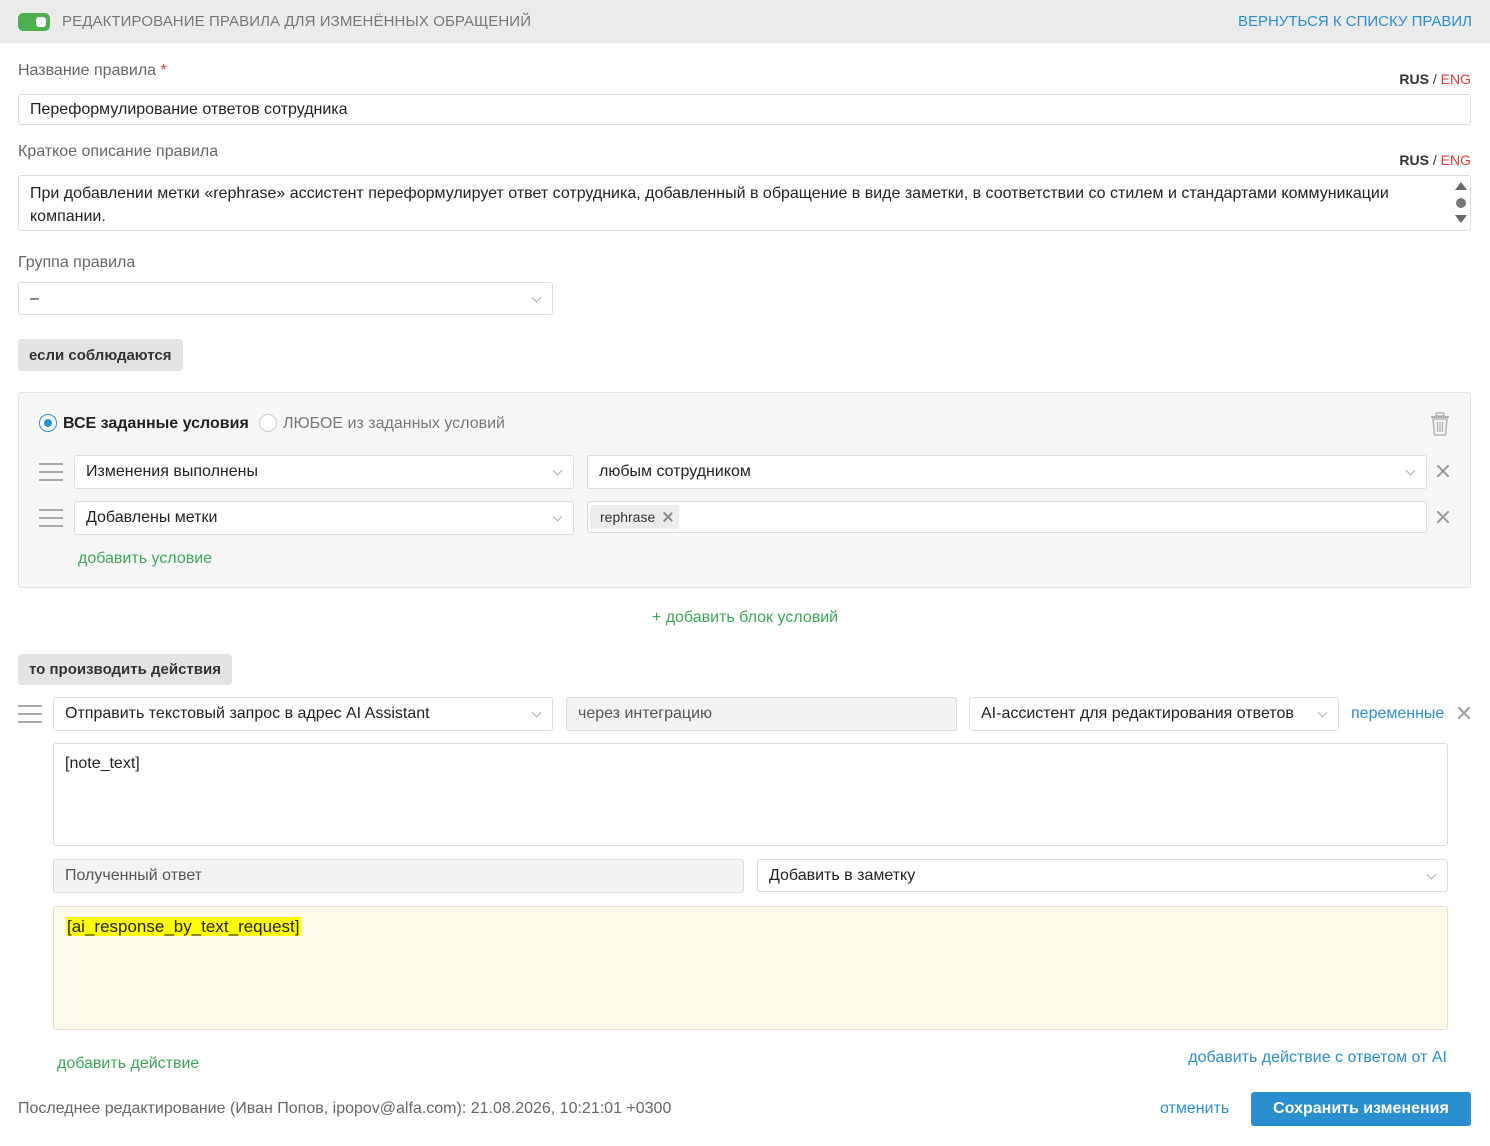 Image resolution: width=1490 pixels, height=1146 pixels. What do you see at coordinates (394, 424) in the screenshot?
I see `mode-any-label: ЛЮБОЕ из заданных условий` at bounding box center [394, 424].